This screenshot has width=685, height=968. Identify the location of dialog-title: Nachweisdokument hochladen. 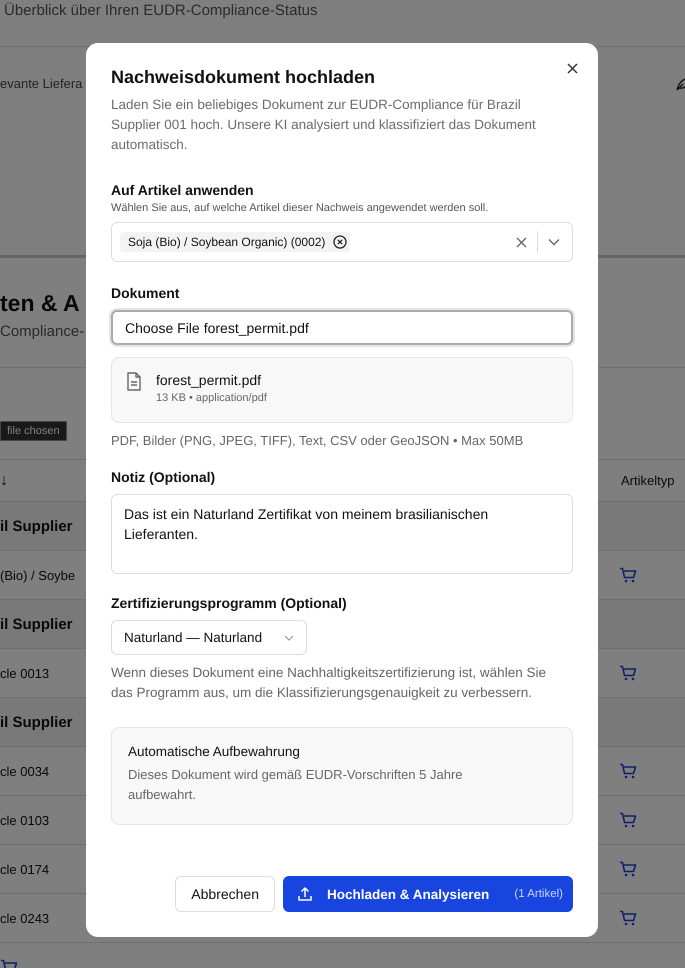
(243, 77).